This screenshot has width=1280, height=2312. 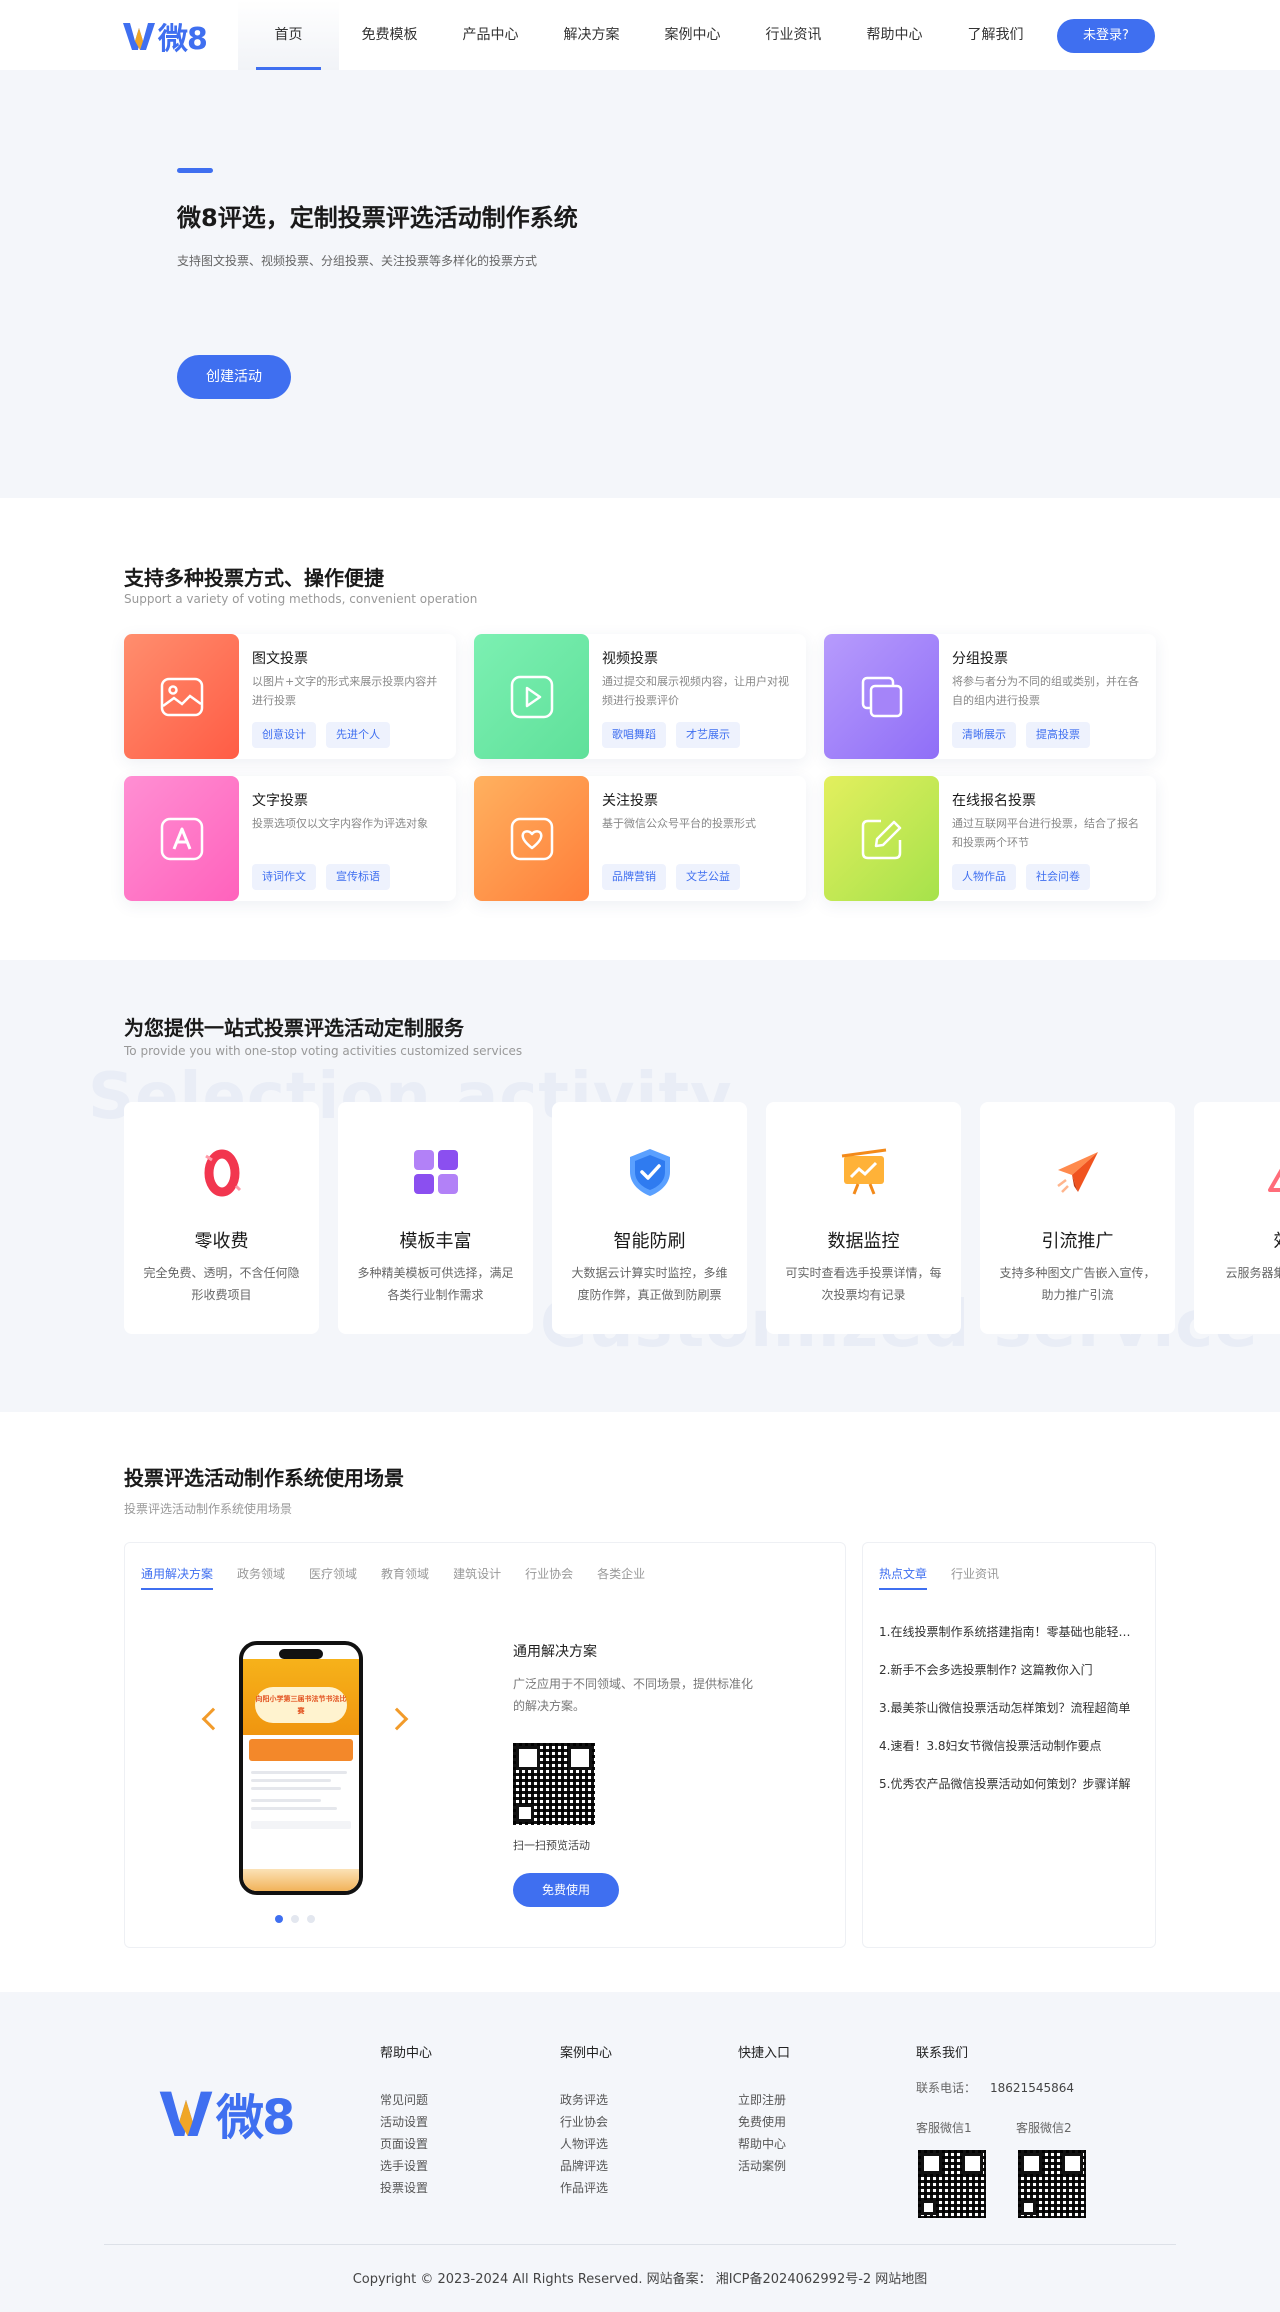 I want to click on footer-divider, so click(x=640, y=2244).